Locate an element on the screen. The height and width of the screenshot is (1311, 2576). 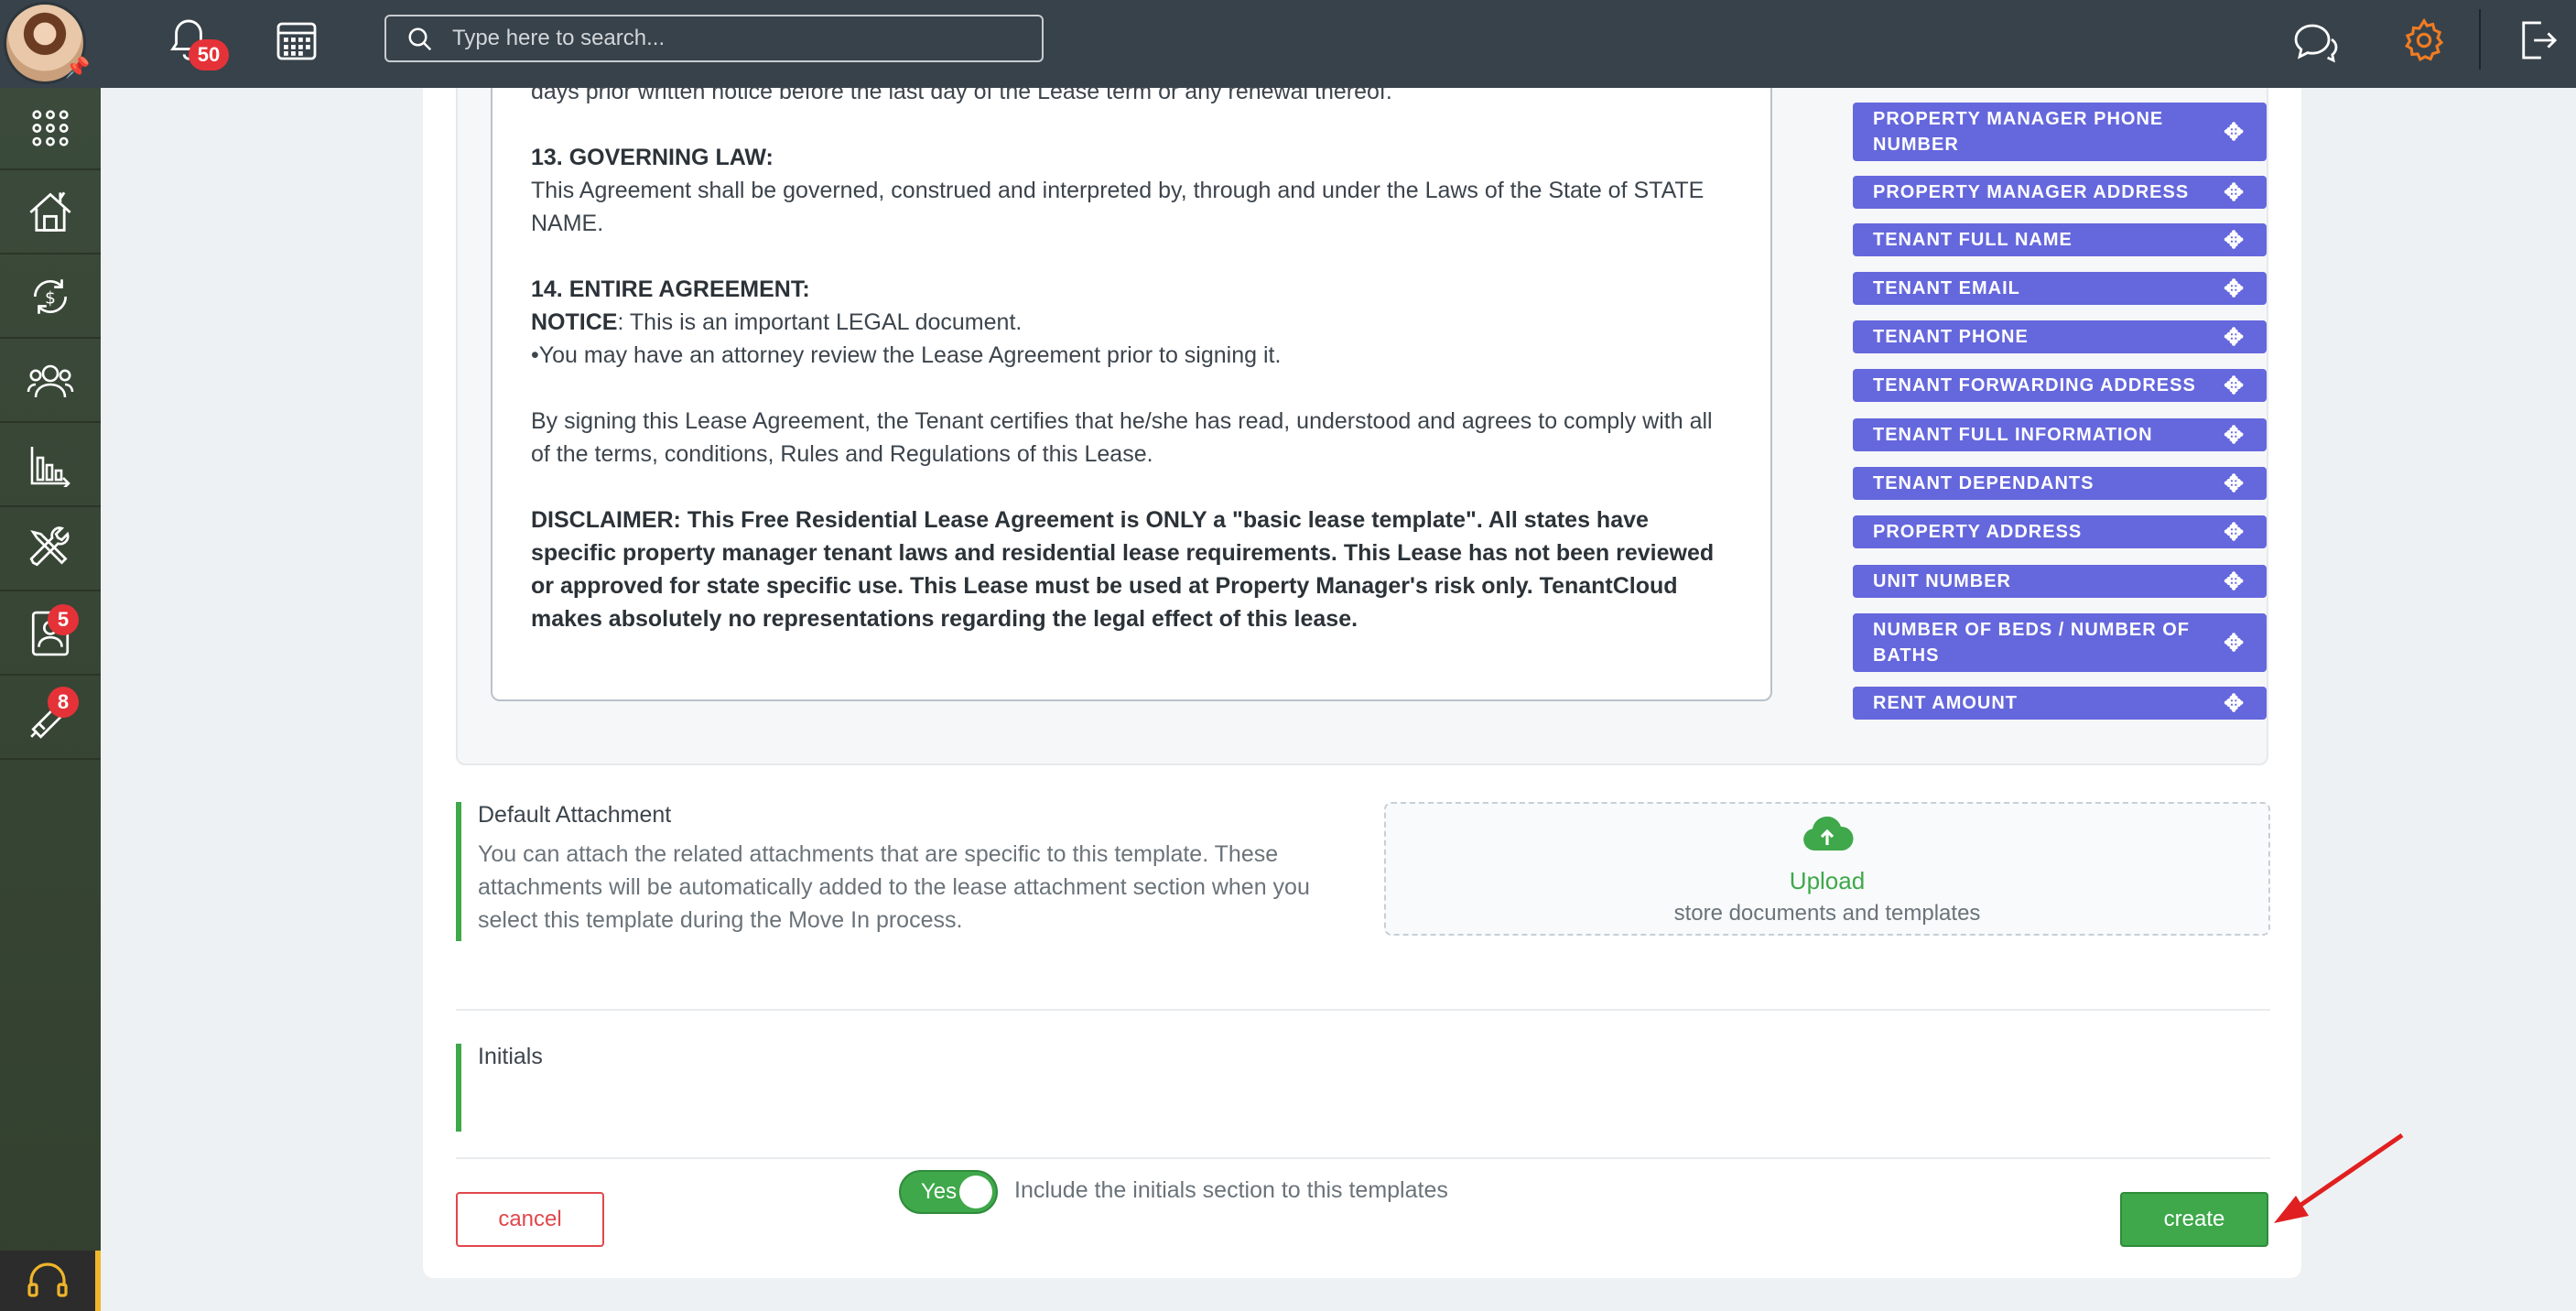
doc-section-14-title: 14. ENTIRE AGREEMENT: is located at coordinates (671, 289).